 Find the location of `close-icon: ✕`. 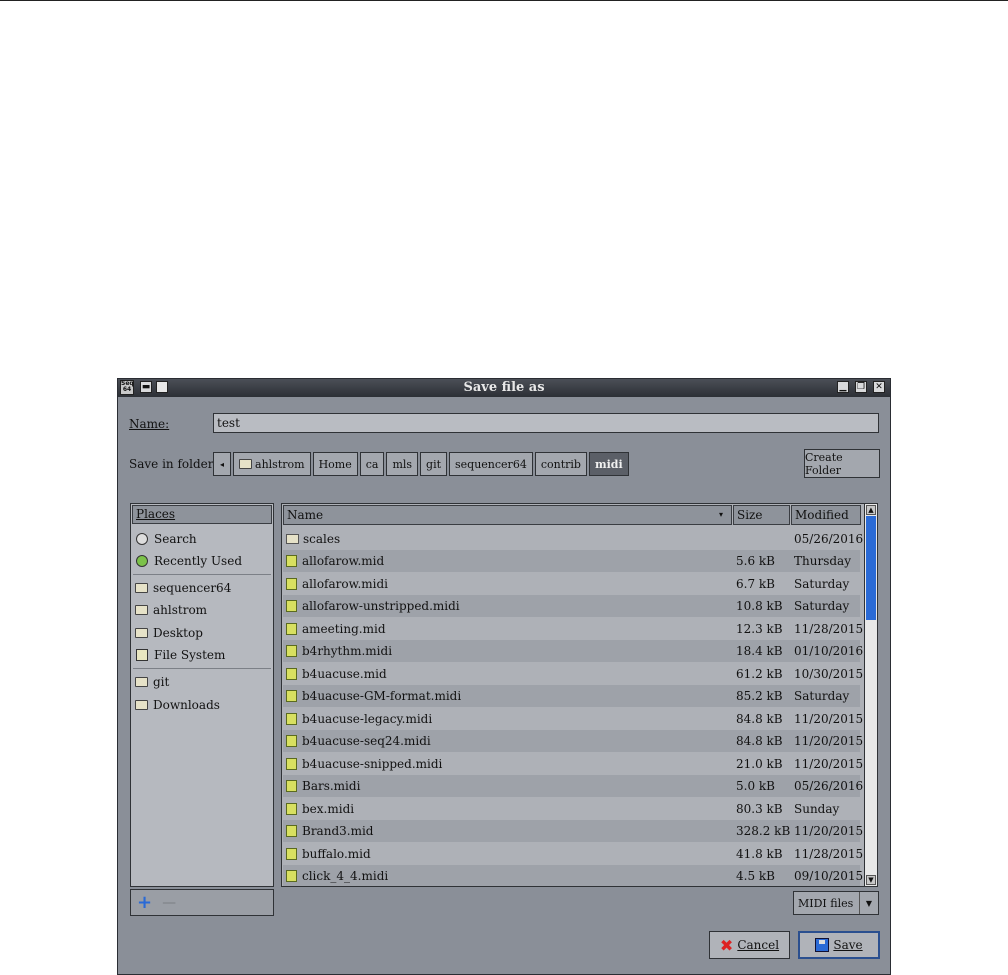

close-icon: ✕ is located at coordinates (879, 387).